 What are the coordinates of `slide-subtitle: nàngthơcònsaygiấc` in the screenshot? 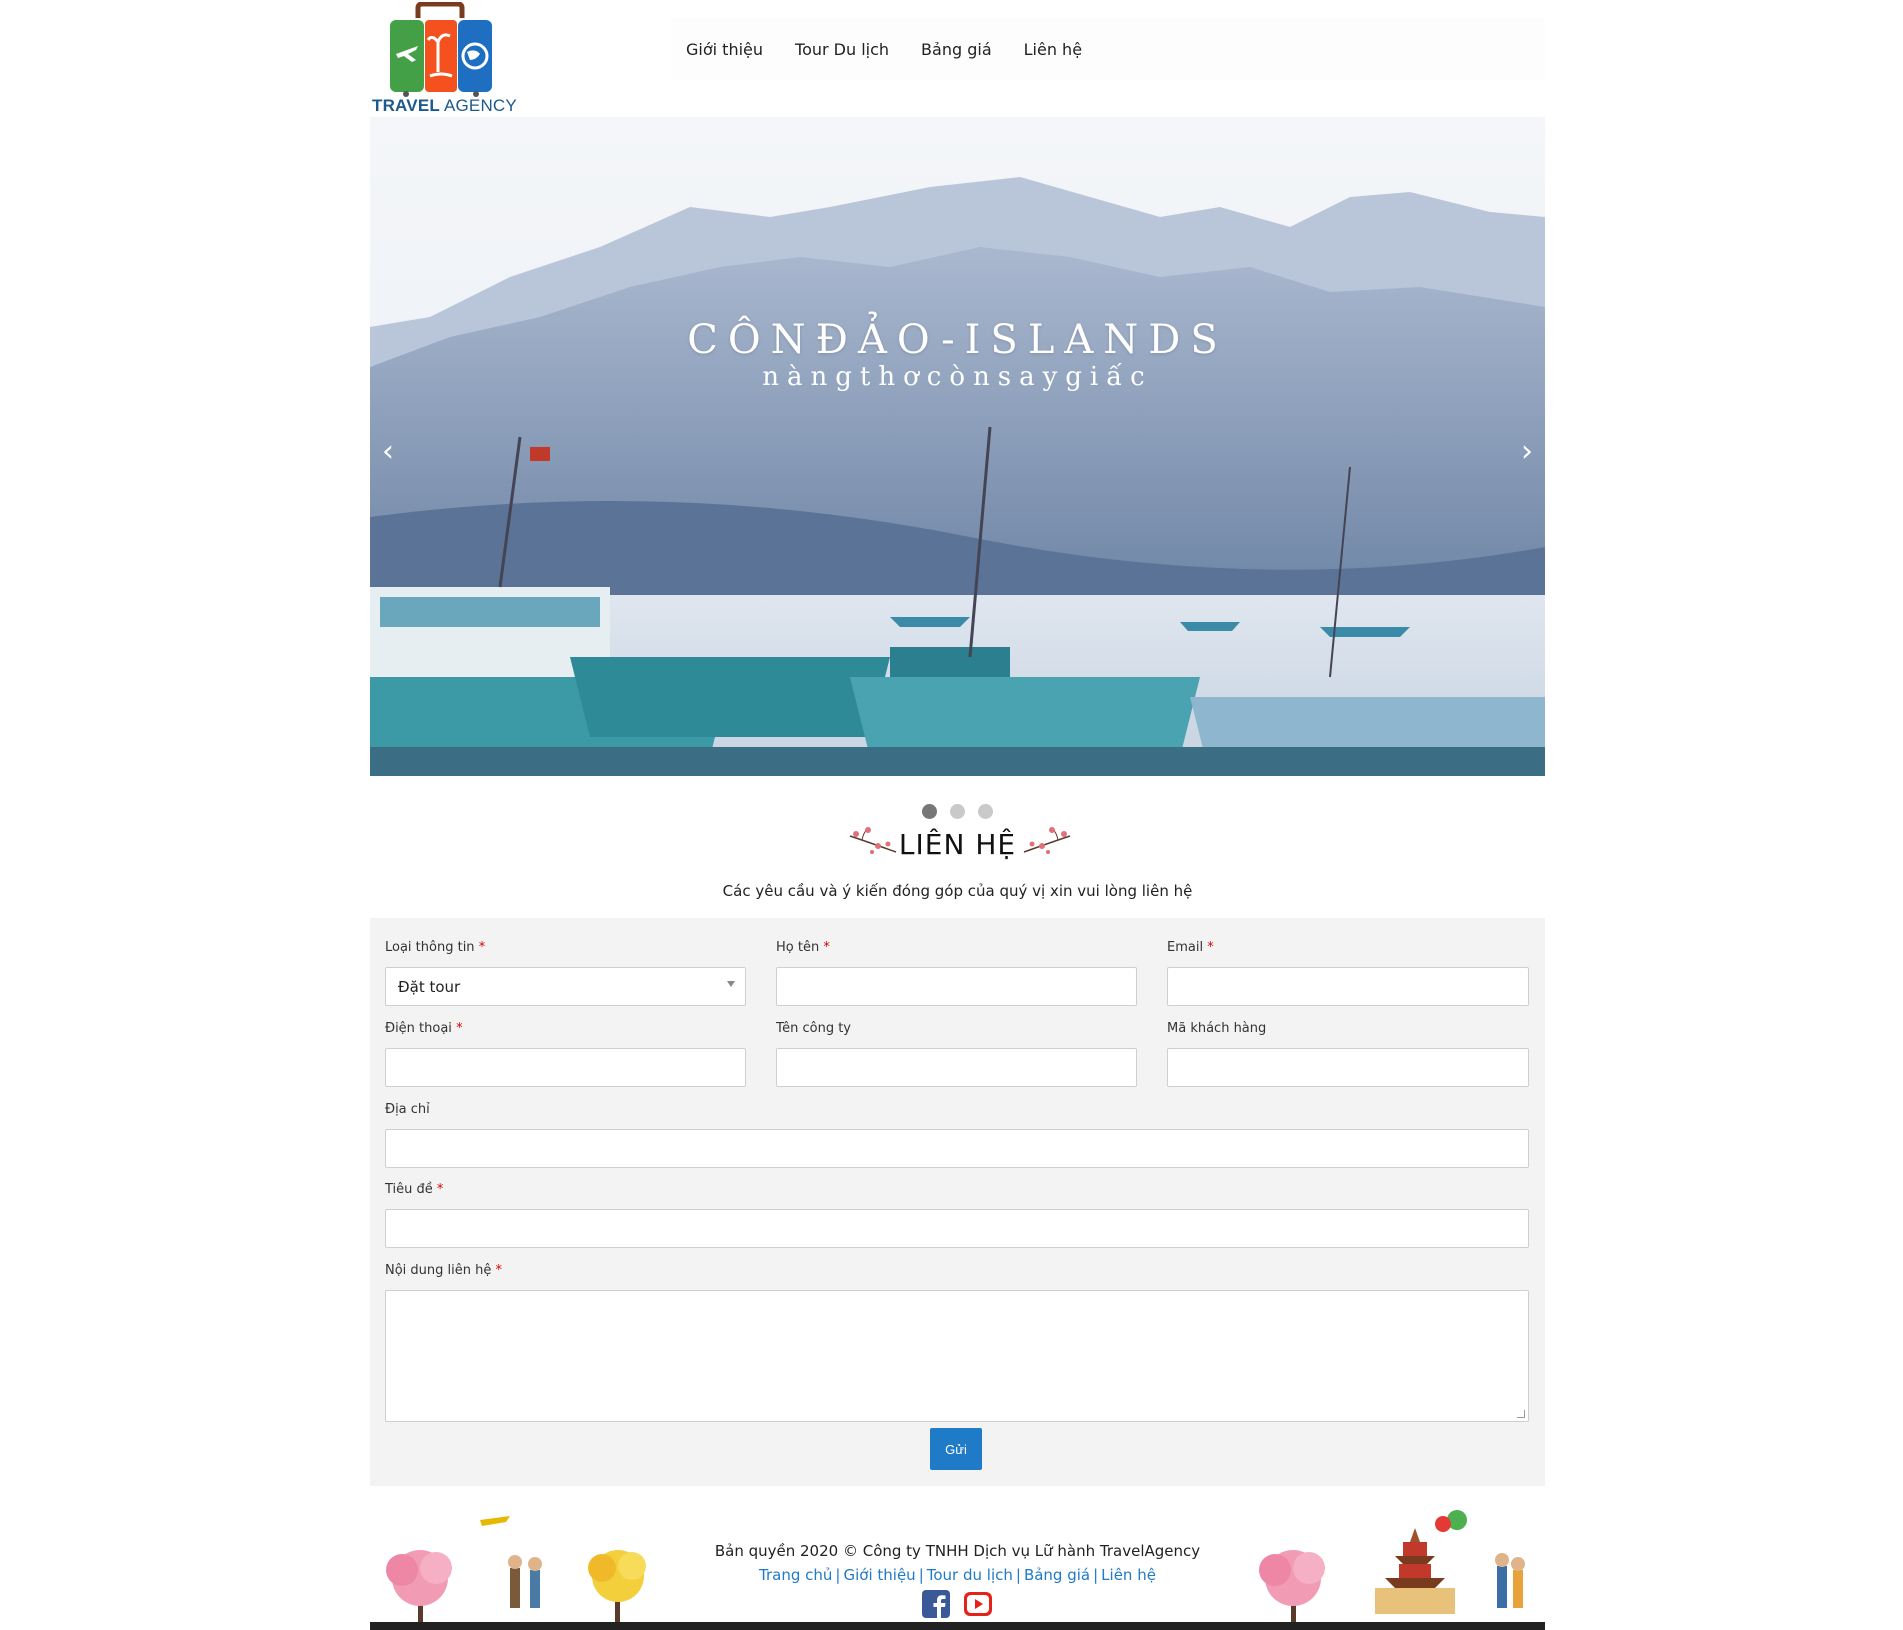 It's located at (957, 377).